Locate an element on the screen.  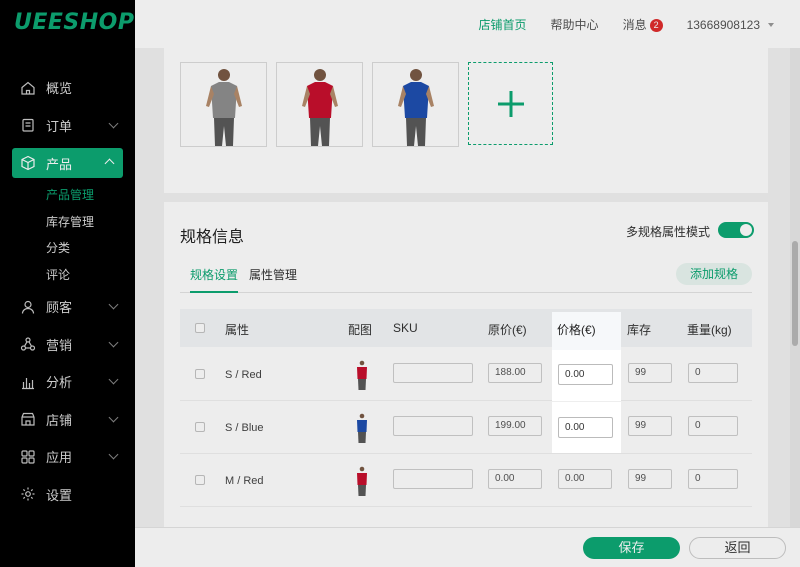
subnav-reviews: 评论 is located at coordinates (90, 275).